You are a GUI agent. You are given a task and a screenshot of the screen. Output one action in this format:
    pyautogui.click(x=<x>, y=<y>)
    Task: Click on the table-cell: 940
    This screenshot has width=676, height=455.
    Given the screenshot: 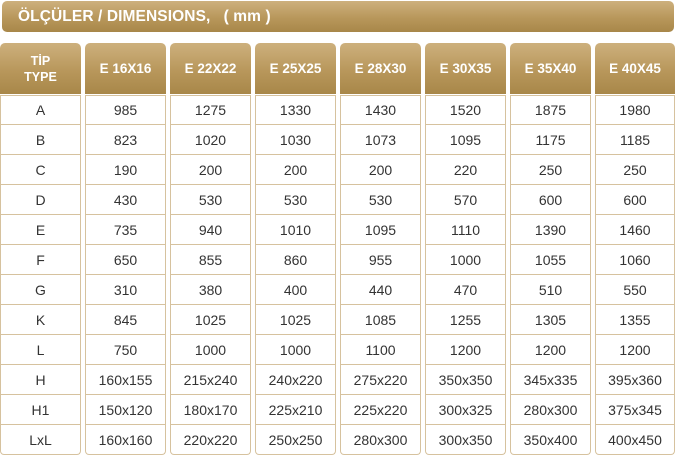 What is the action you would take?
    pyautogui.click(x=210, y=230)
    